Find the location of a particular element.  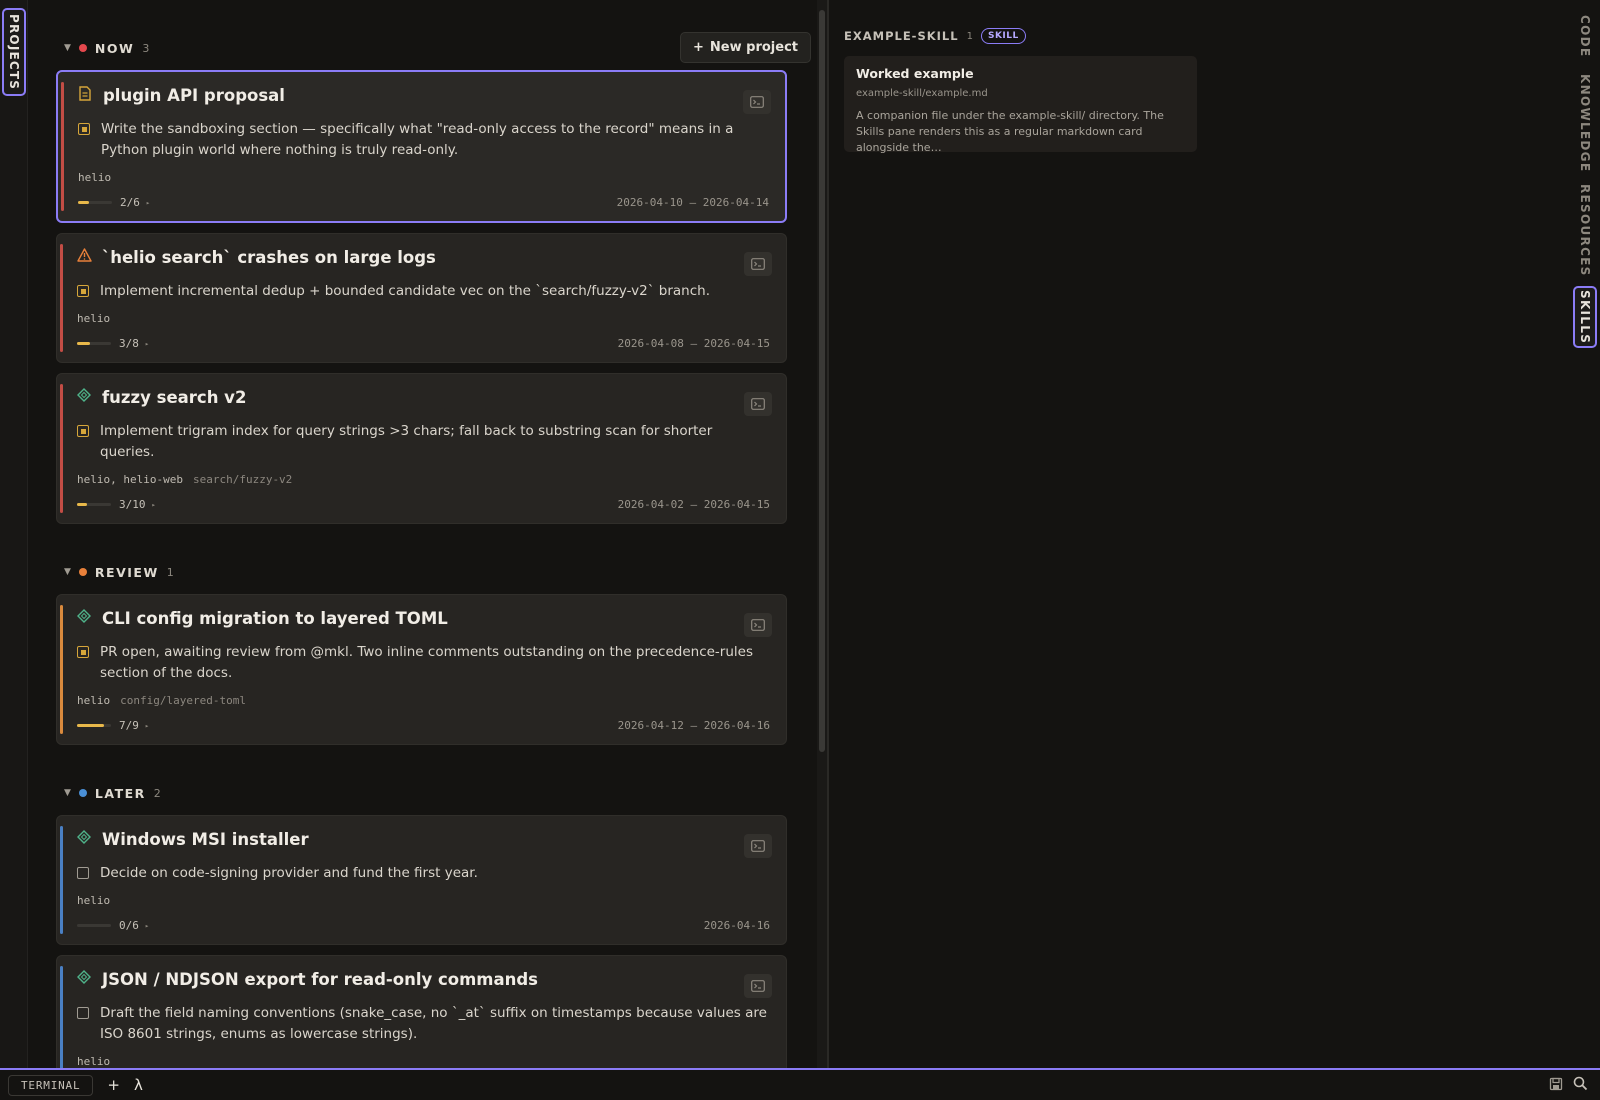

tab-label: KNOWLEDGE is located at coordinates (1585, 123).